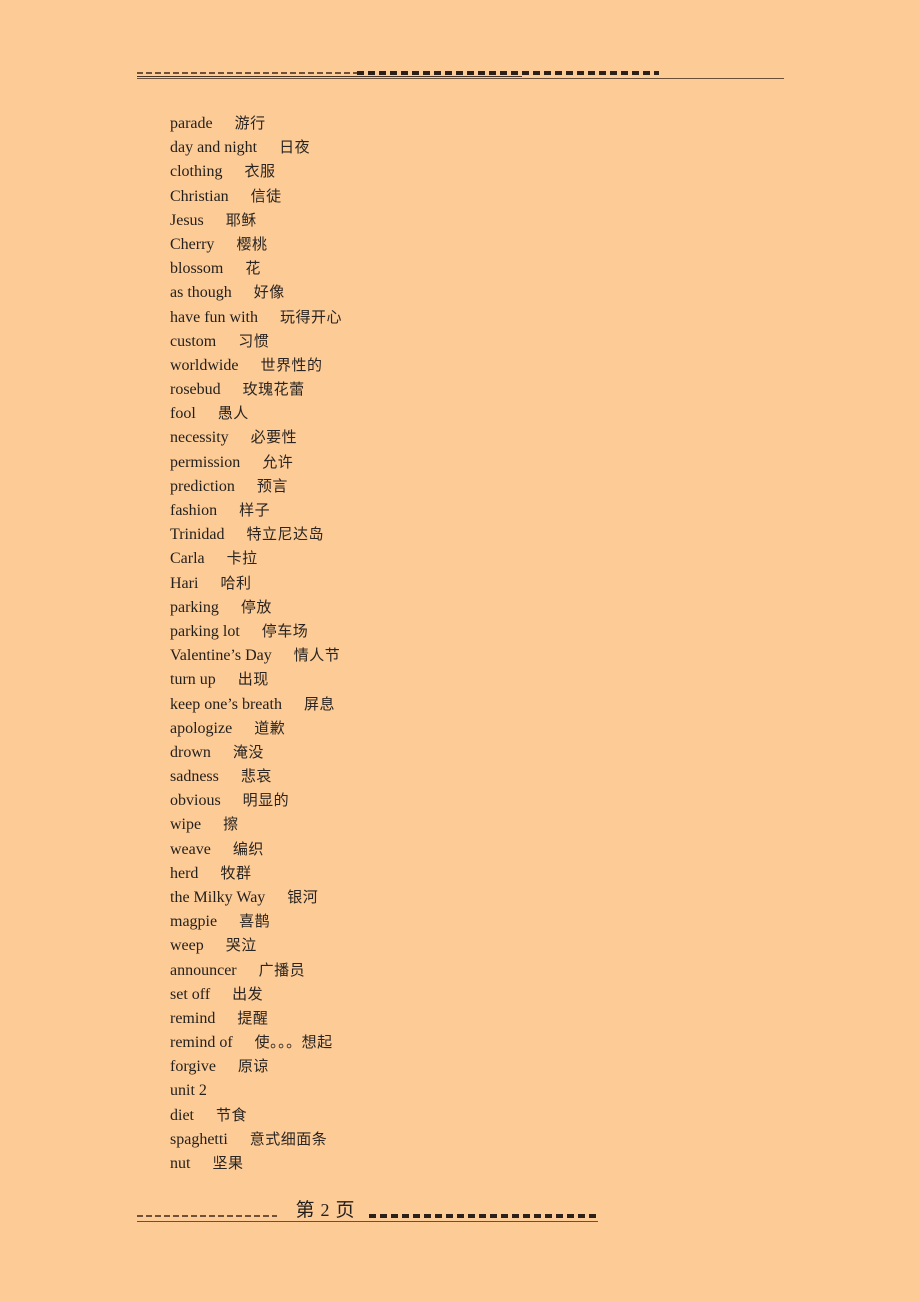  I want to click on vocabulary-term-chinese: 哈利, so click(236, 582).